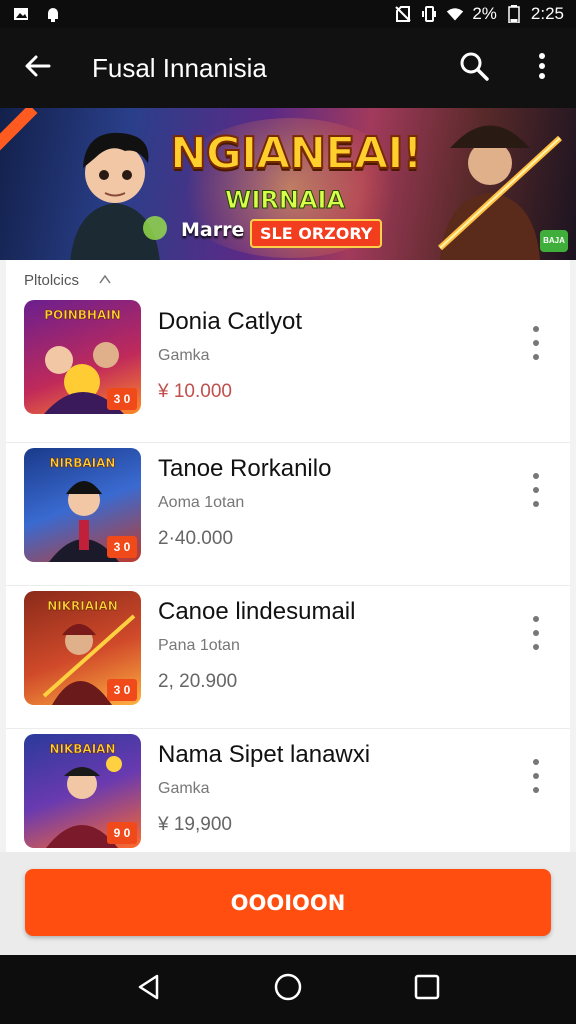 The width and height of the screenshot is (576, 1024). I want to click on nav-recents-button, so click(427, 990).